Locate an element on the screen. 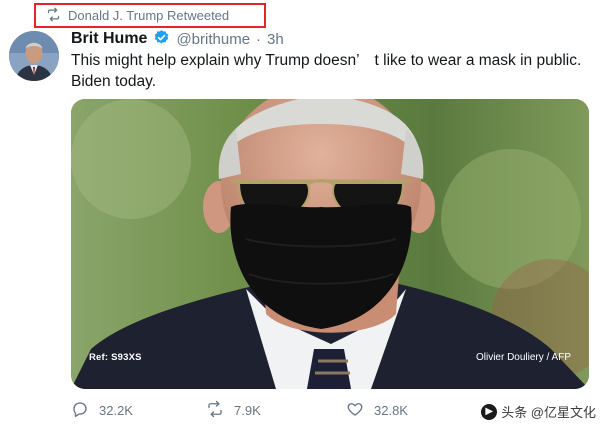 This screenshot has height=433, width=602. photo-credit-caption: Olivier Douliery / AFP is located at coordinates (523, 357).